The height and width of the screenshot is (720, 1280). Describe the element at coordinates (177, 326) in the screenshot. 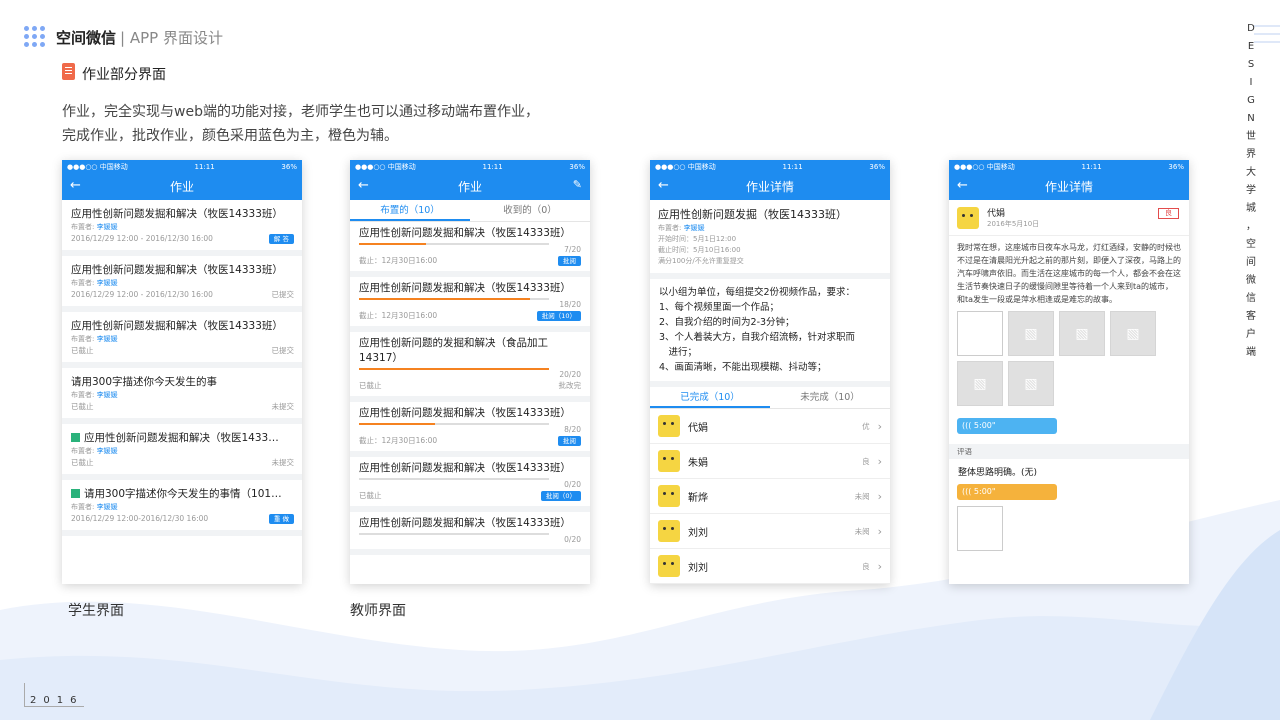

I see `homework-title-text: 应用性创新问题发掘和解决（牧医14333班）` at that location.